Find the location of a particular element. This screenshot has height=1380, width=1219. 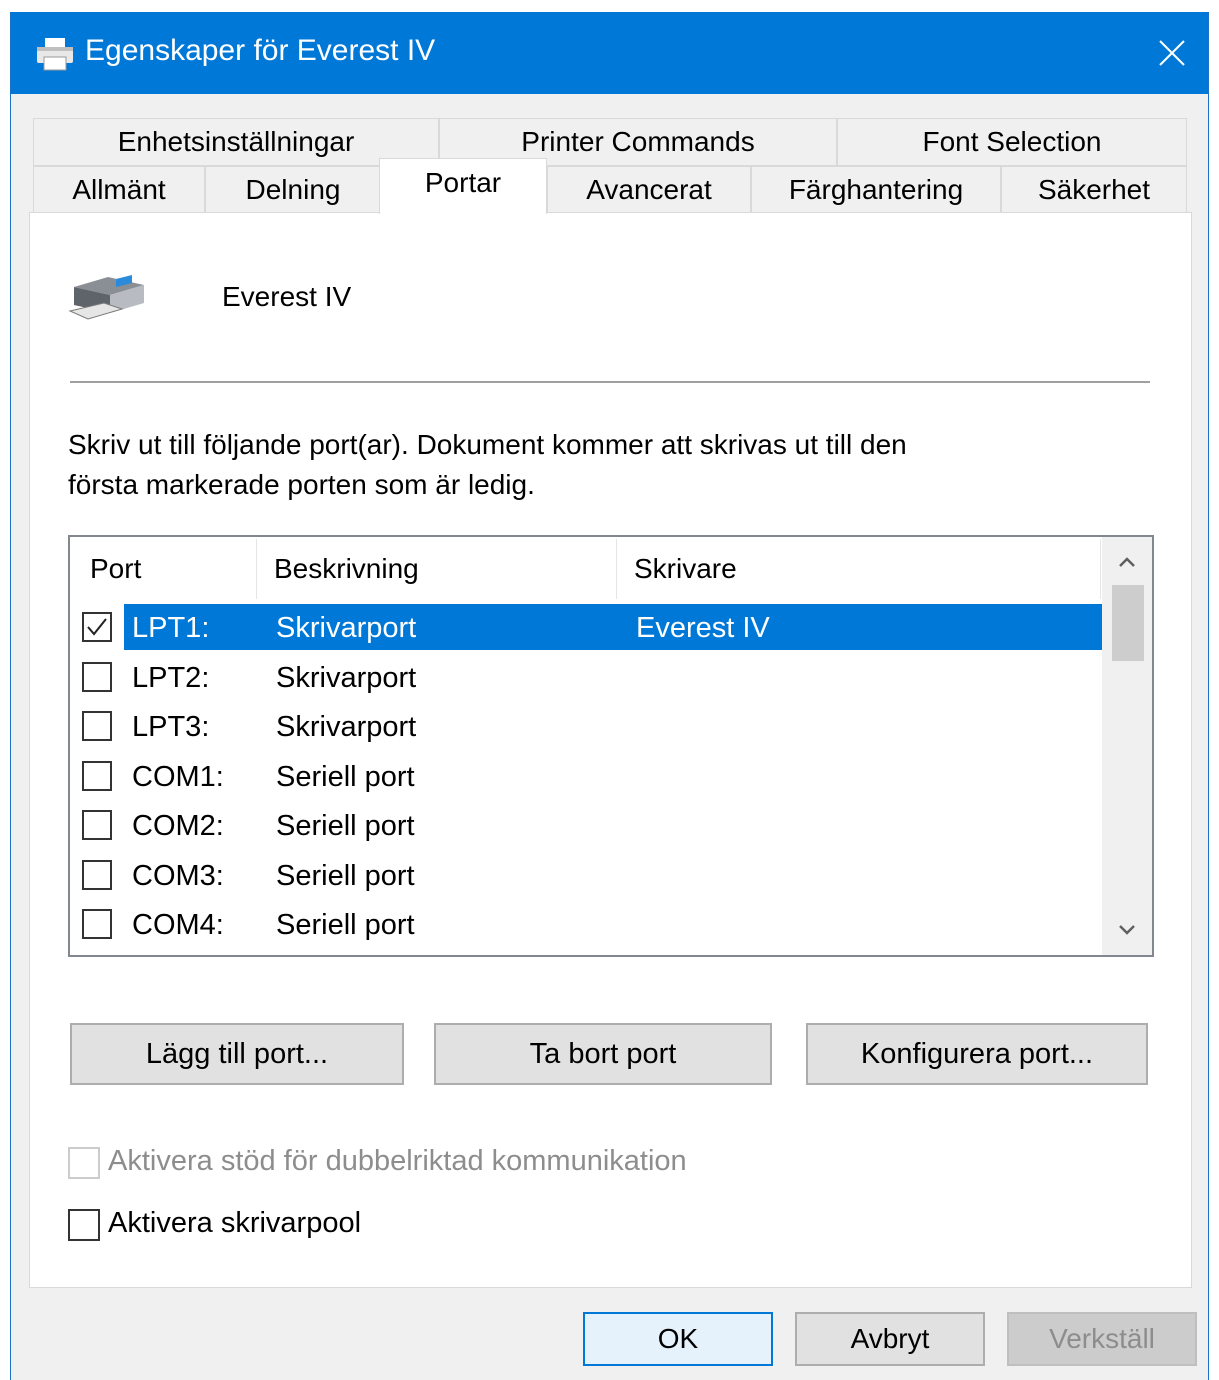

port-printer-cell: Everest IV is located at coordinates (703, 627).